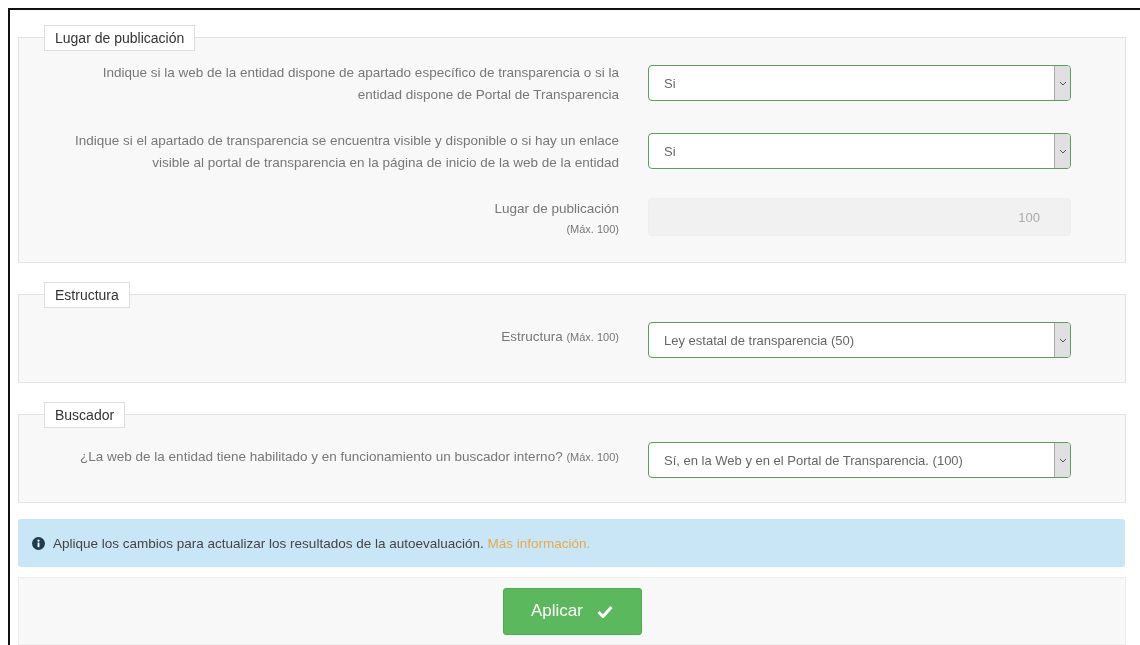 The image size is (1140, 645). Describe the element at coordinates (560, 336) in the screenshot. I see `field-label: Estructura (Máx. 100)` at that location.